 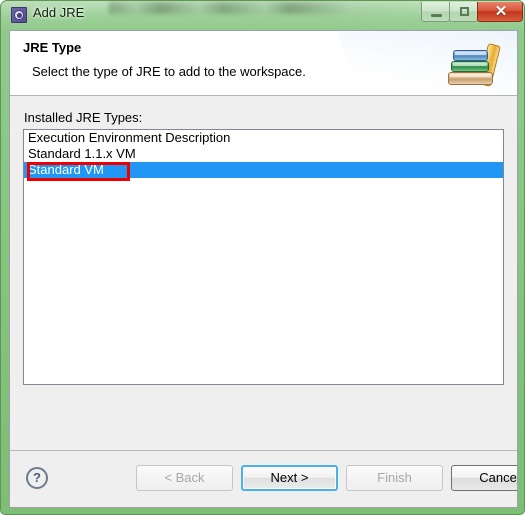 What do you see at coordinates (263, 450) in the screenshot?
I see `footer-separator` at bounding box center [263, 450].